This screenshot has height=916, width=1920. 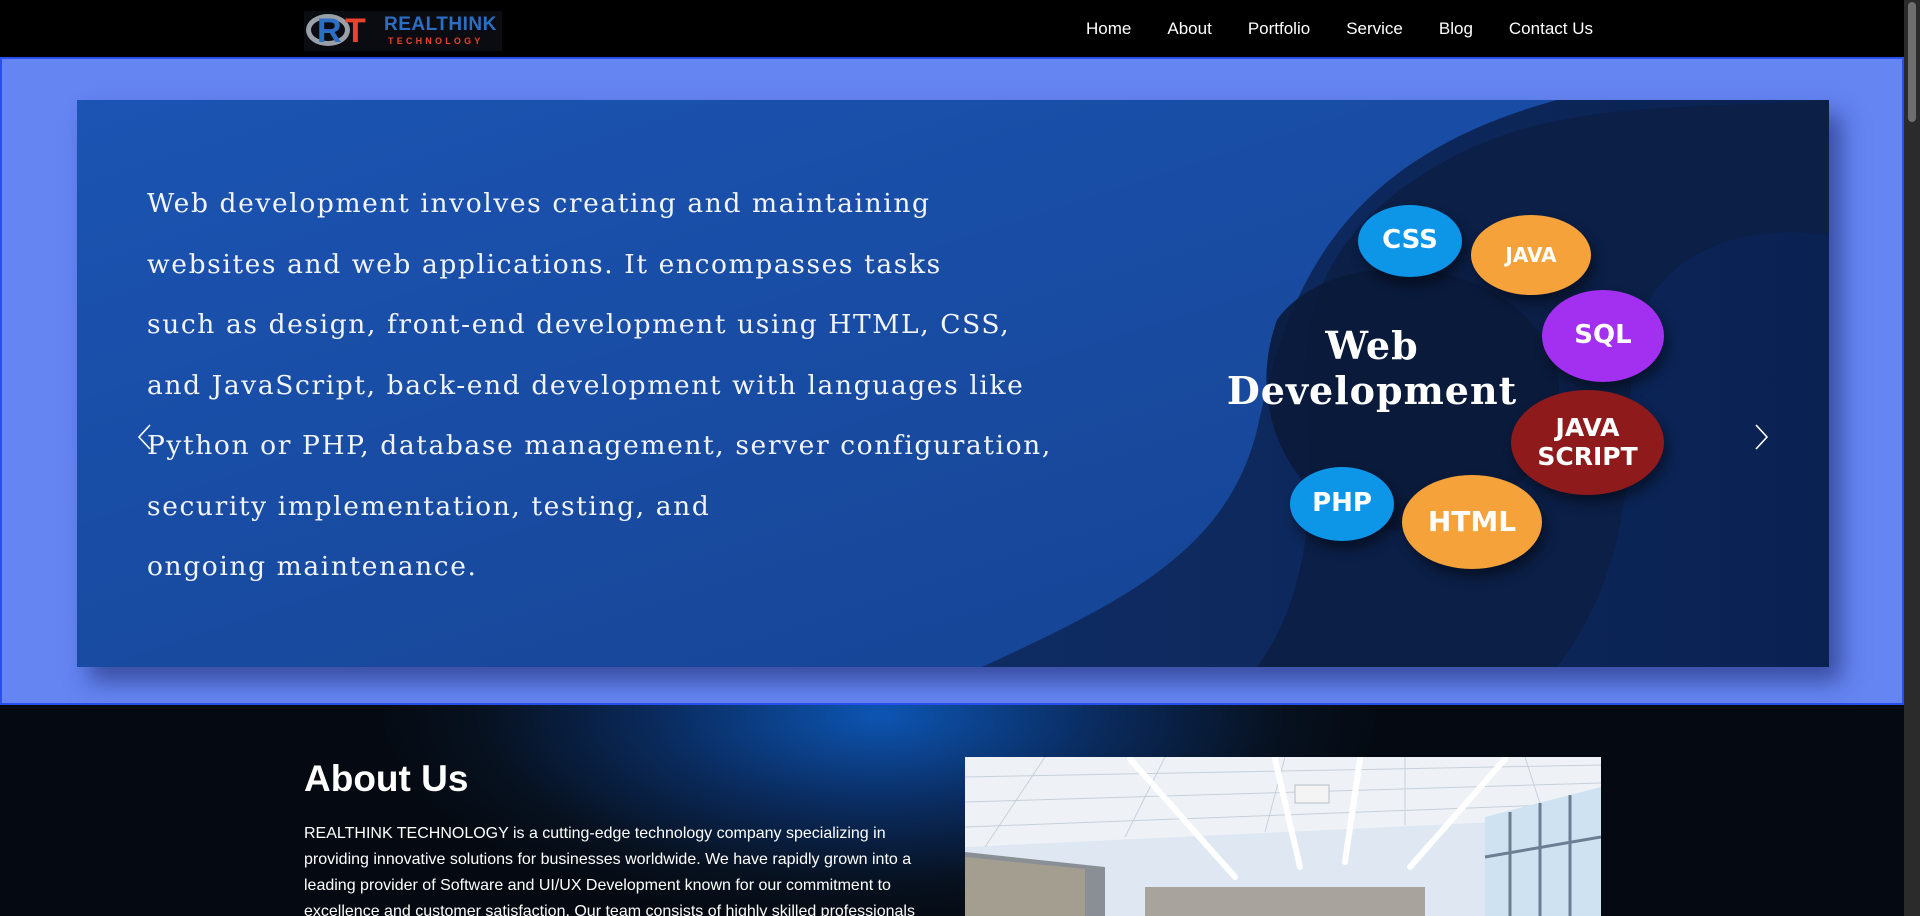 I want to click on nav-item-portfolio: Portfolio, so click(x=1279, y=29).